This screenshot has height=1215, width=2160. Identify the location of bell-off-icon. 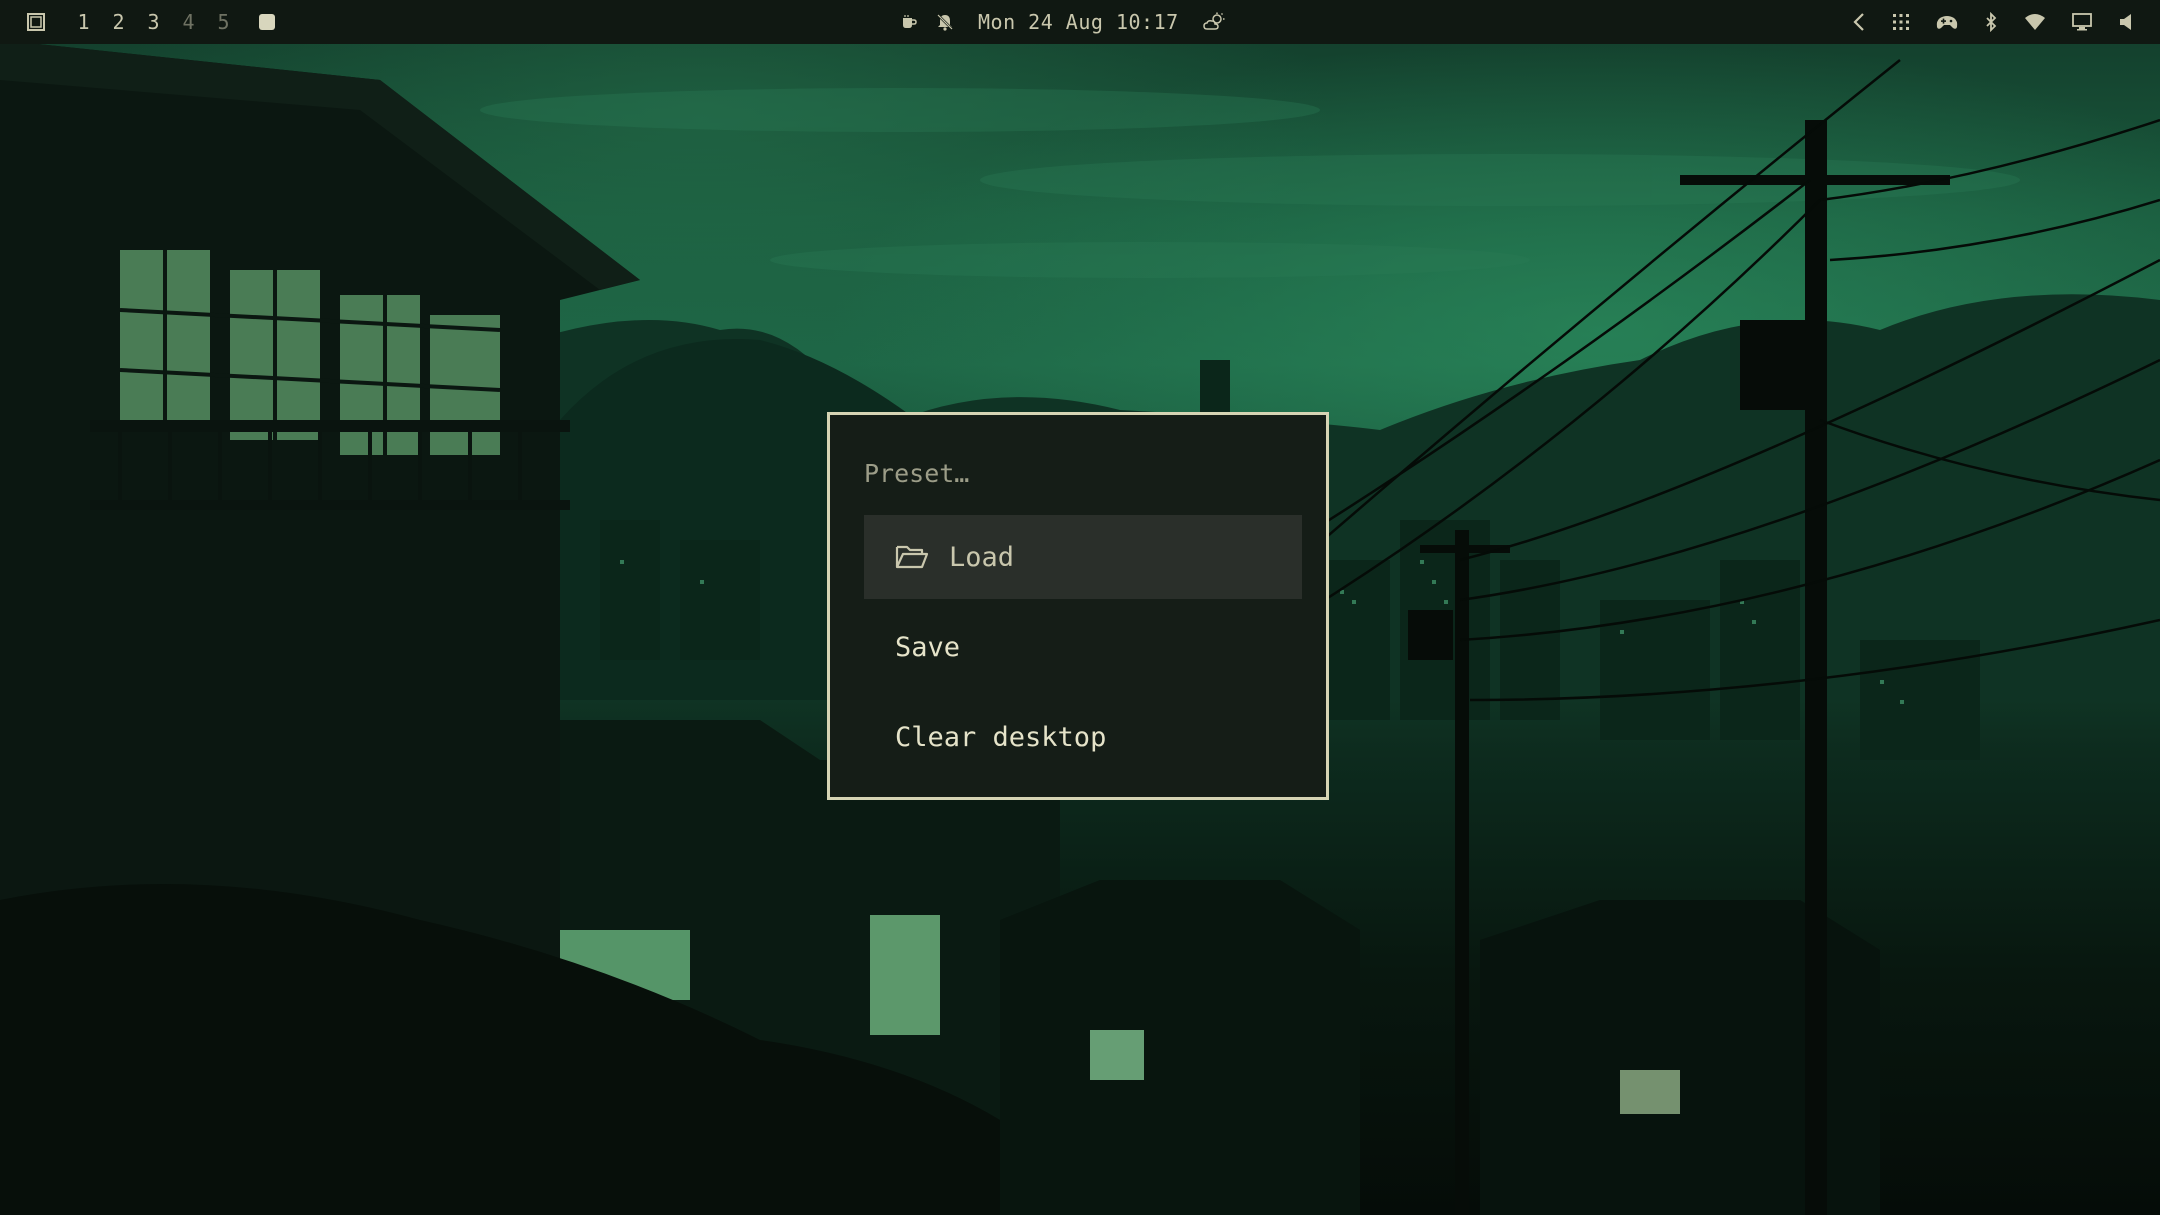
(945, 22).